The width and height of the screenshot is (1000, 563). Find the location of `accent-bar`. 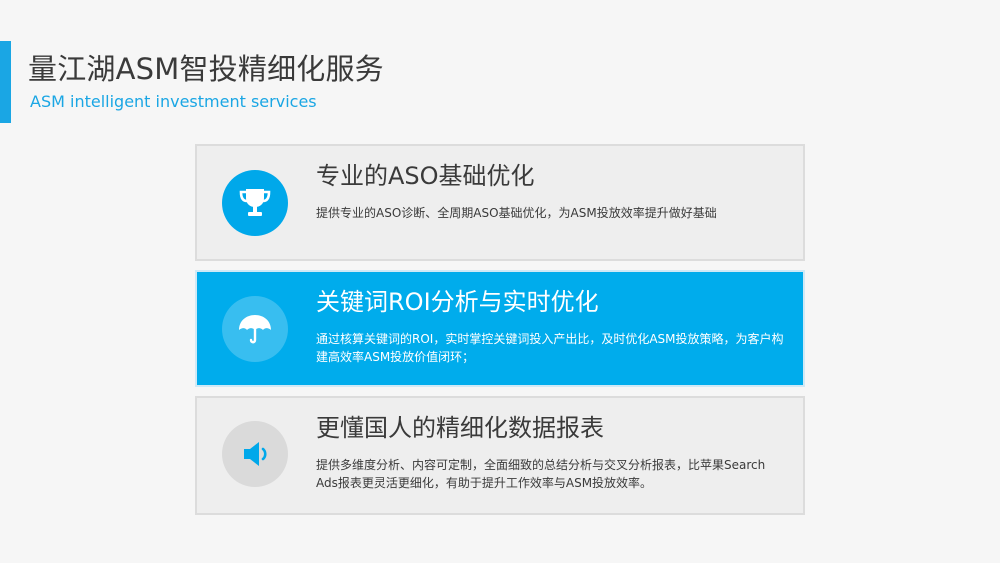

accent-bar is located at coordinates (5, 82).